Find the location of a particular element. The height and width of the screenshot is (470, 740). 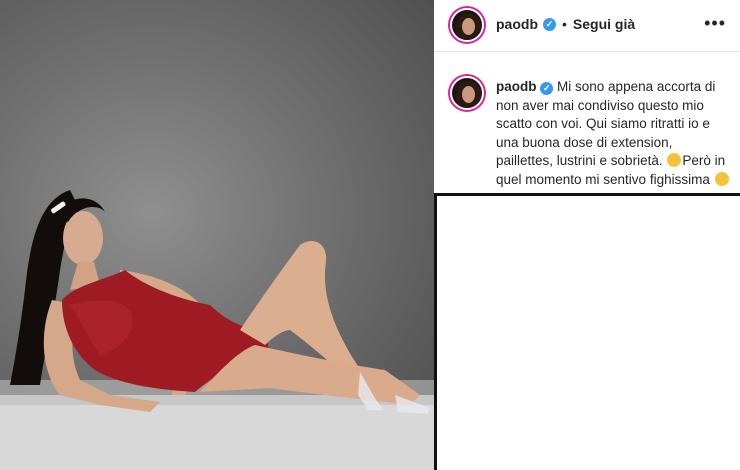

more-options-icon: ••• is located at coordinates (715, 23).